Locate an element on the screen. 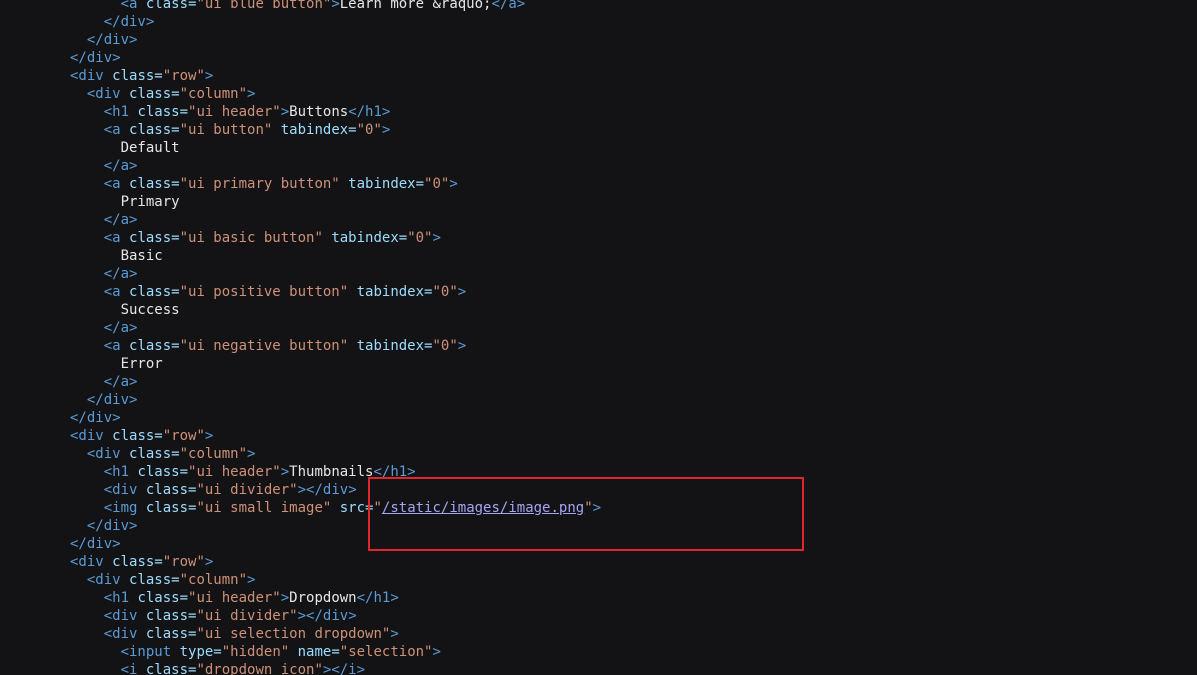 The height and width of the screenshot is (675, 1197). code-token: <input is located at coordinates (150, 652).